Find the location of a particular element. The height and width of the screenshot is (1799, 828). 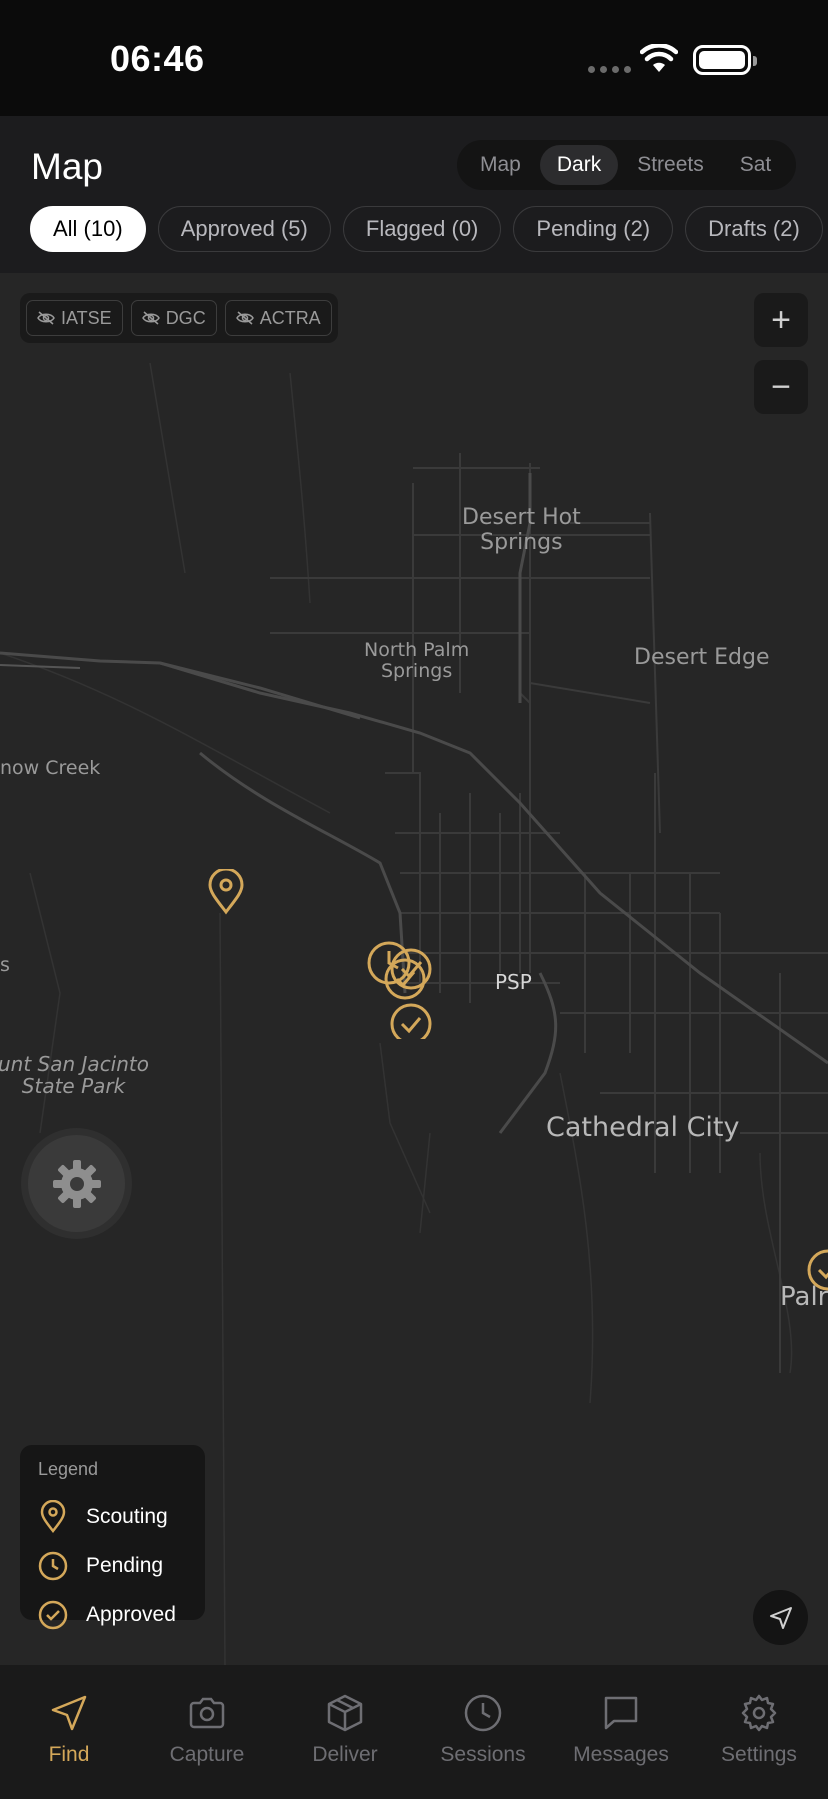

map-settings-button is located at coordinates (76, 1183).